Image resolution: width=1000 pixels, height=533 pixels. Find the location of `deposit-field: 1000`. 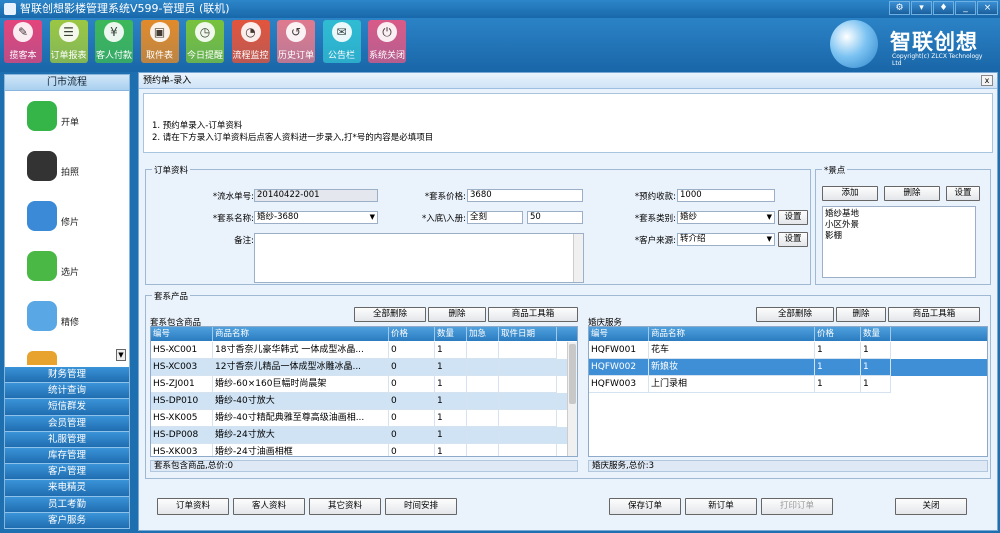

deposit-field: 1000 is located at coordinates (726, 195).